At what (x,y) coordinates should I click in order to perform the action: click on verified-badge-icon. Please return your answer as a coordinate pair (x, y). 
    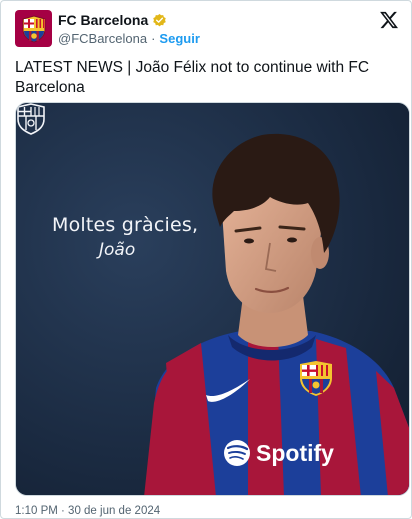
    Looking at the image, I should click on (159, 19).